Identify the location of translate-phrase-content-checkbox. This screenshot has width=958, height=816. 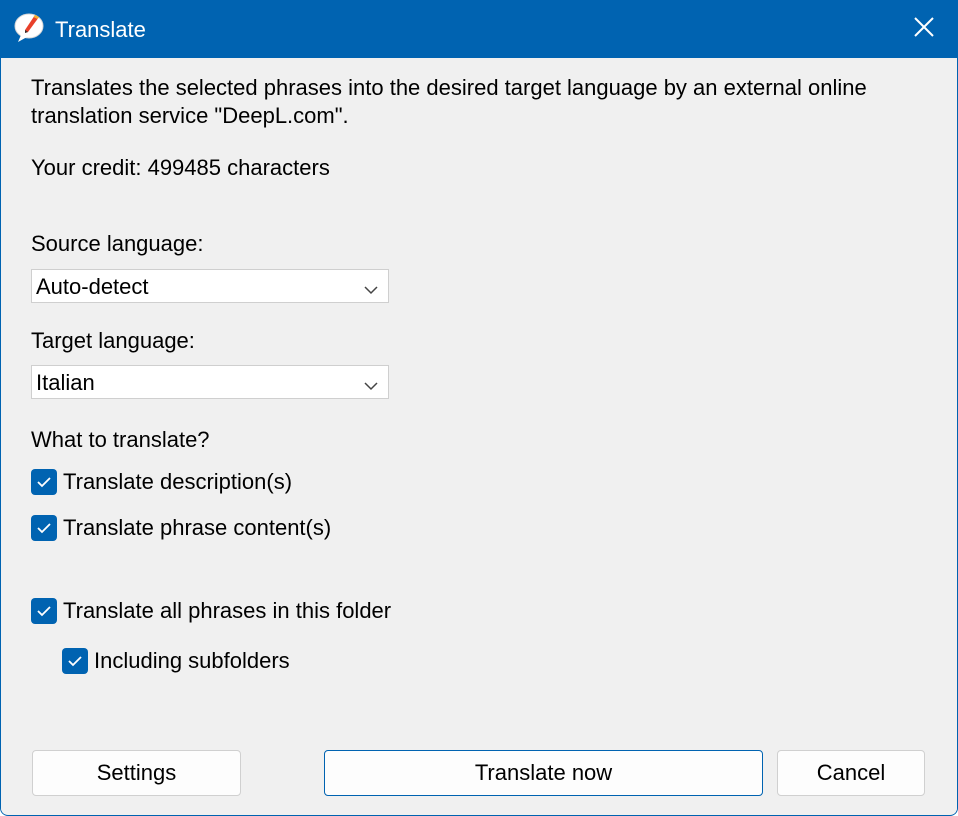
(44, 528).